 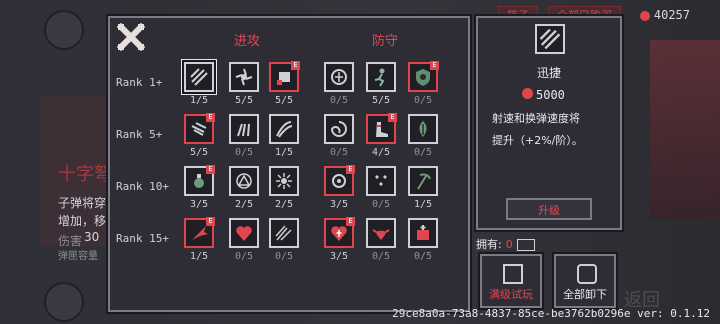 What do you see at coordinates (549, 209) in the screenshot?
I see `upgrade-button: 升级` at bounding box center [549, 209].